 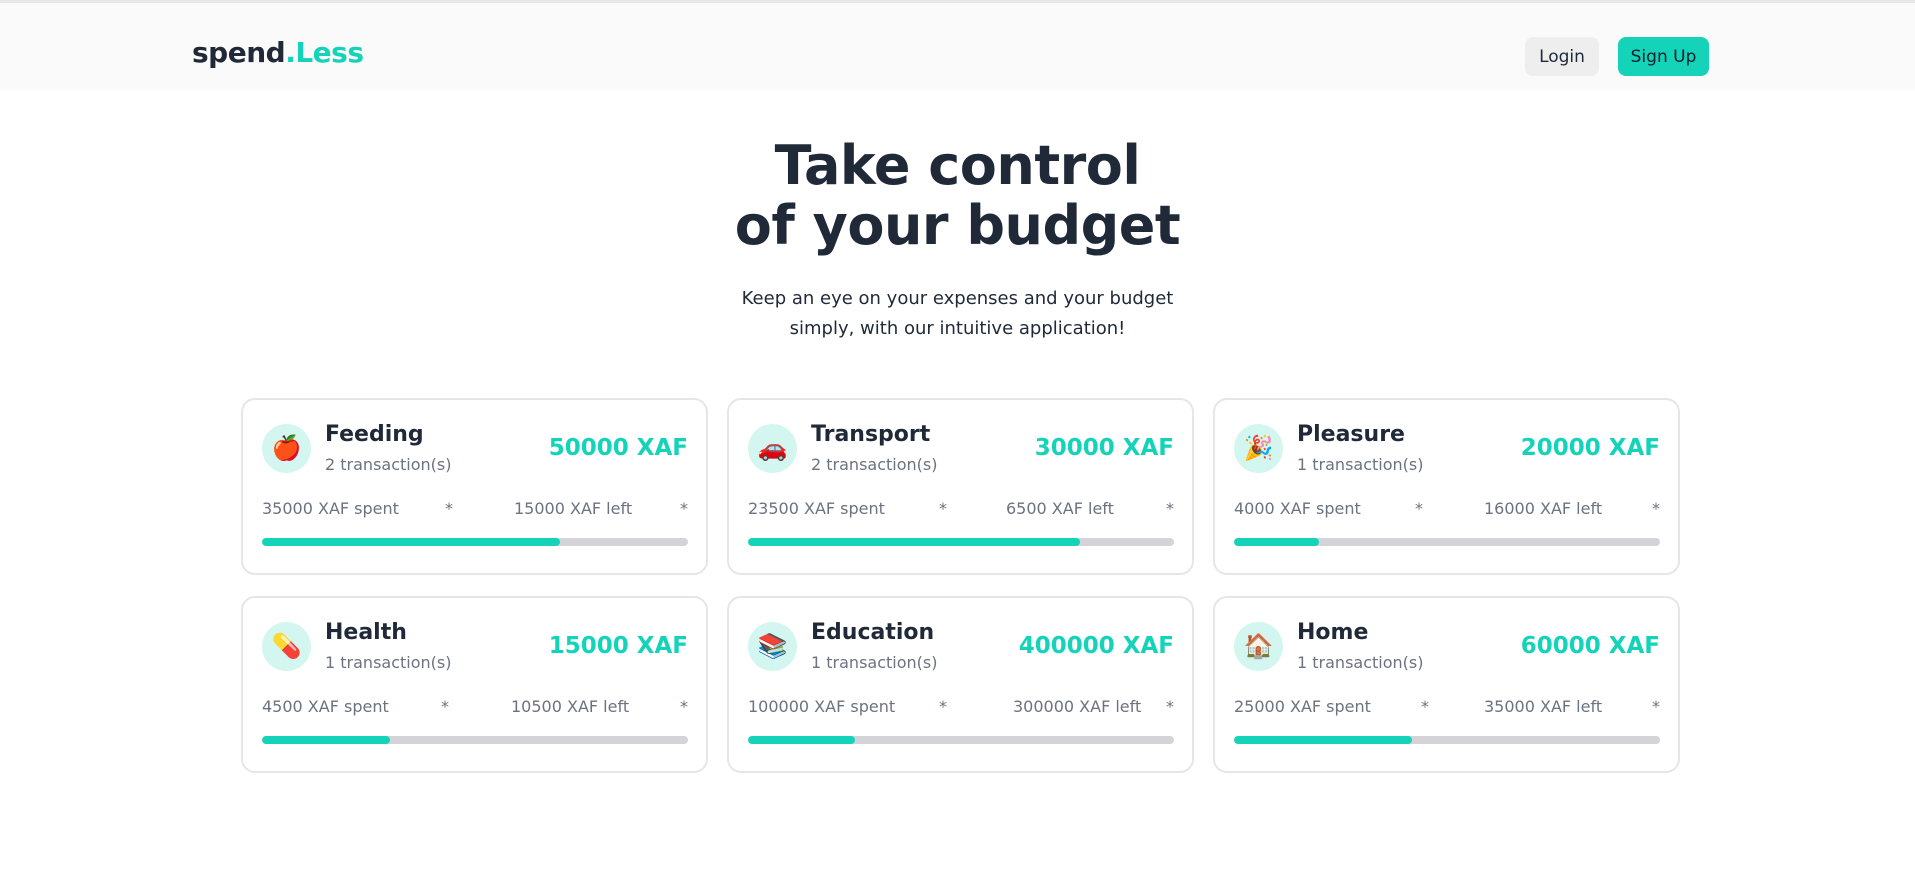 I want to click on category-name: Pleasure, so click(x=1351, y=434).